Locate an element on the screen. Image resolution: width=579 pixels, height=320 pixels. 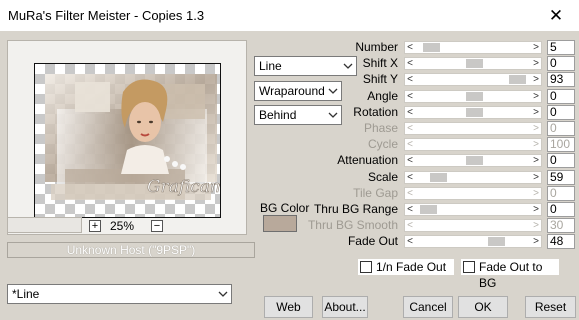
fade-bg-label: Fade Out to BG is located at coordinates (511, 275).